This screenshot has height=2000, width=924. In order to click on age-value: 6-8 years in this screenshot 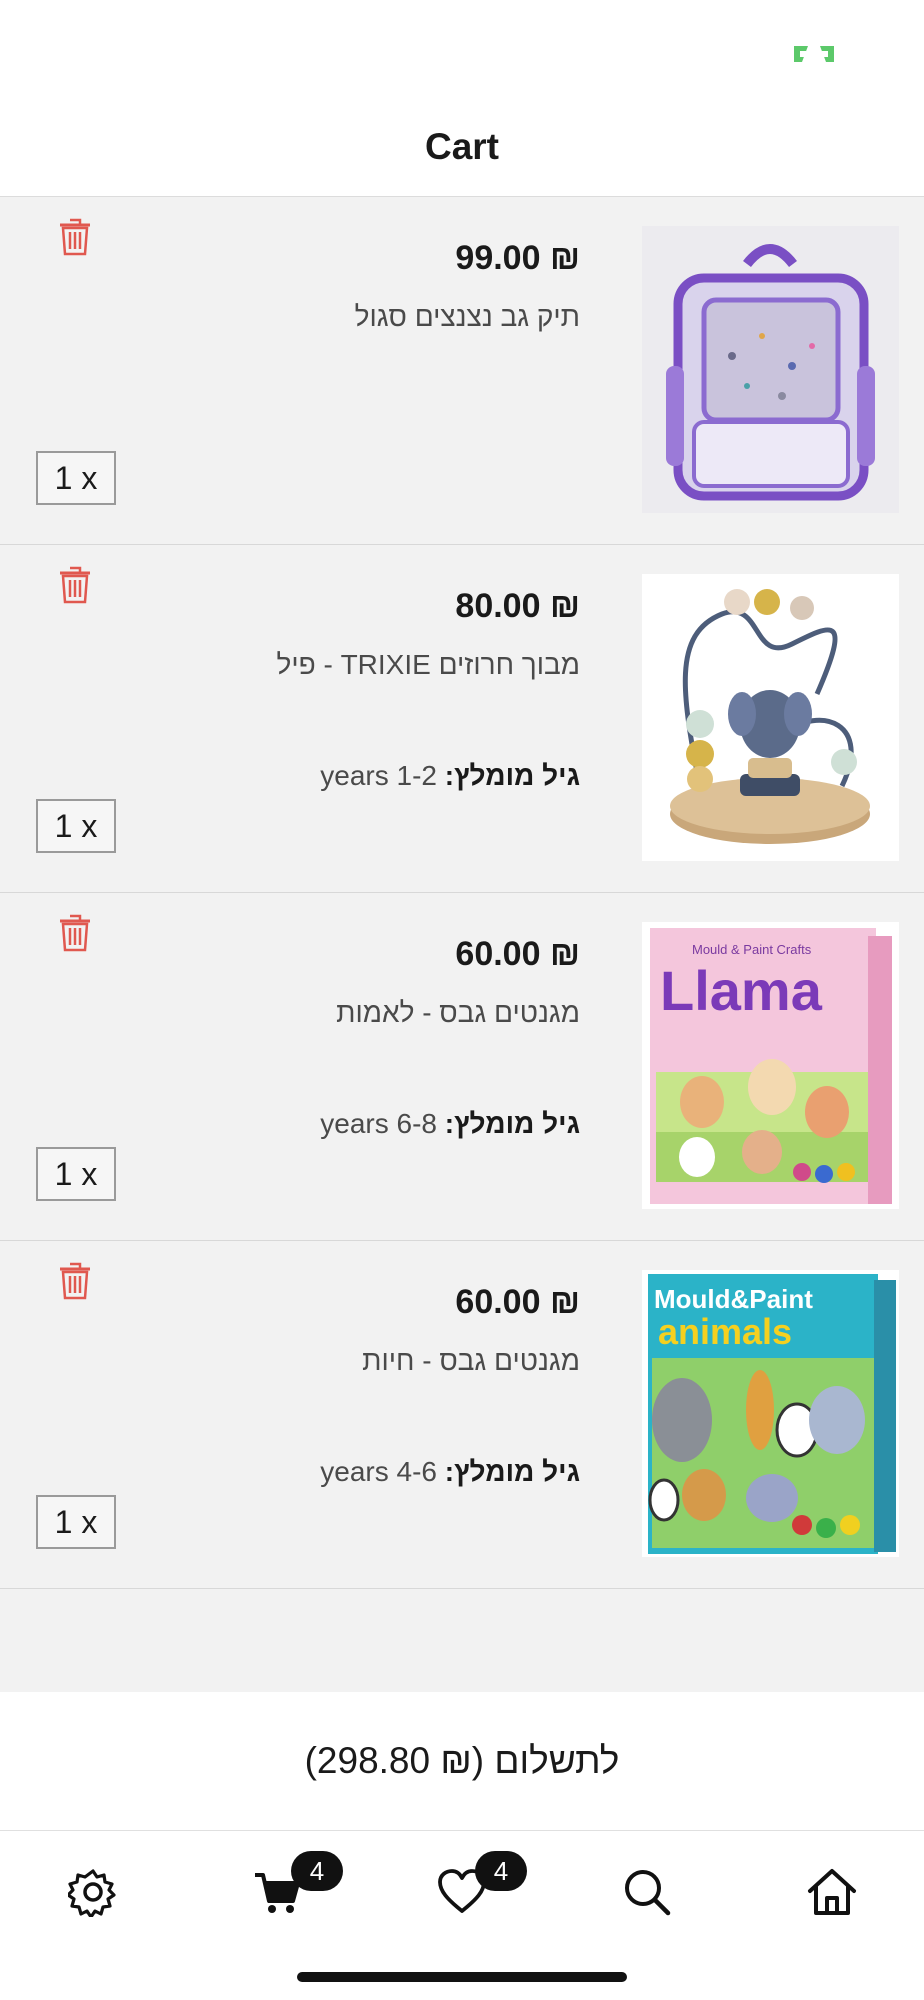, I will do `click(378, 1123)`.